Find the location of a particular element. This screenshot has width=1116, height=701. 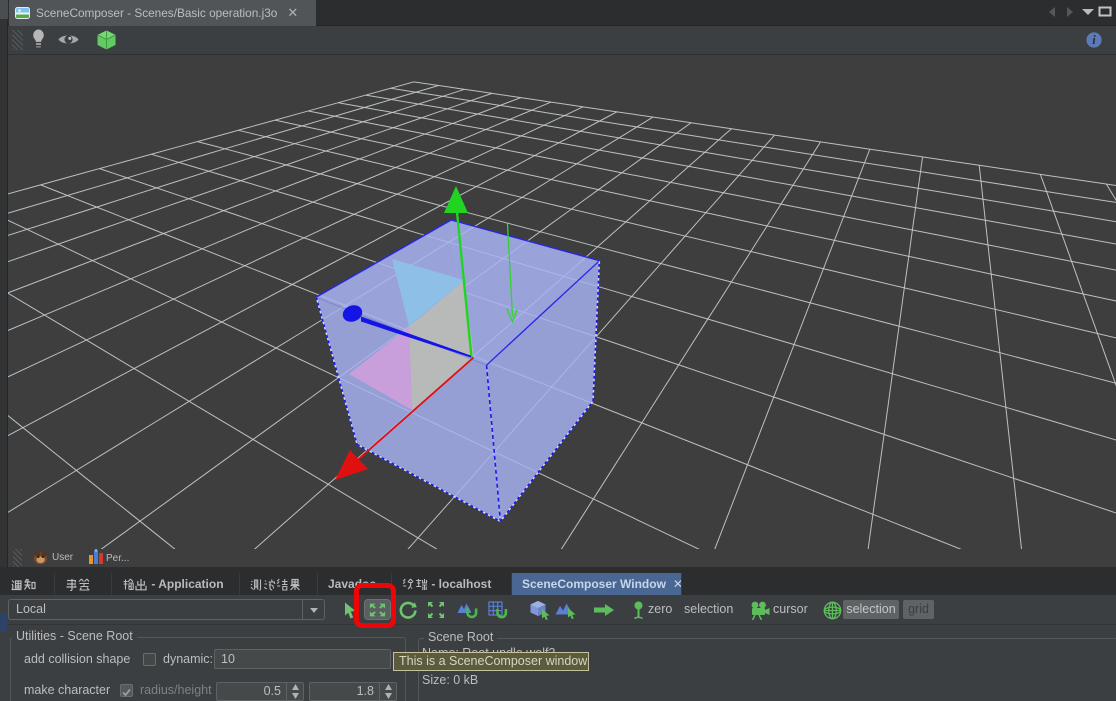

svg-text: i is located at coordinates (1094, 40).